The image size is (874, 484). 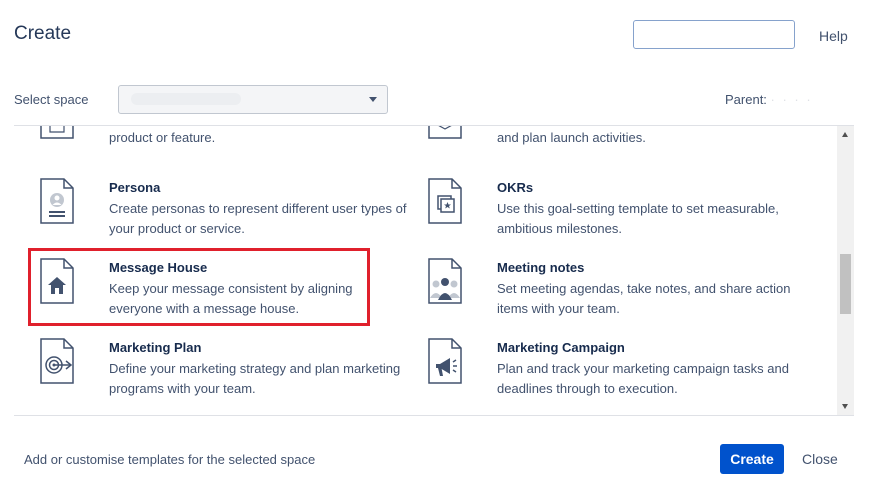 I want to click on parent-value: · · · ·, so click(x=791, y=99).